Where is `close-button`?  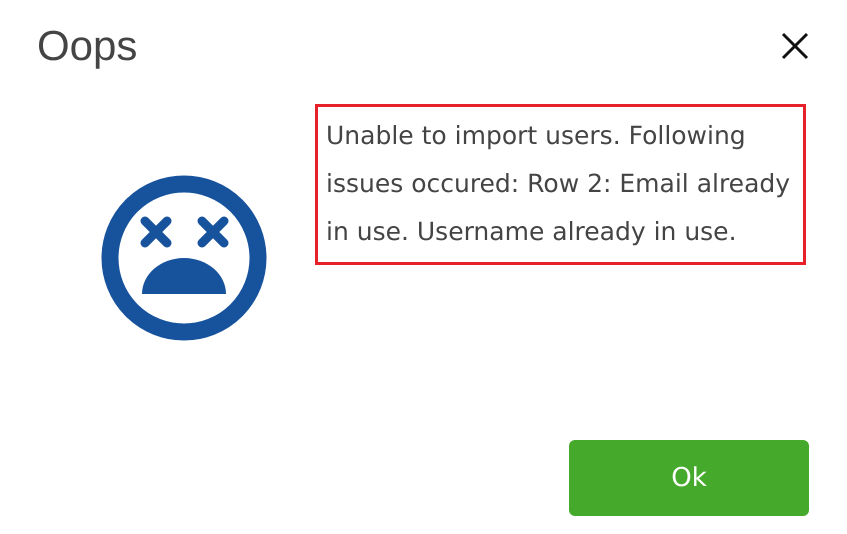 close-button is located at coordinates (795, 46).